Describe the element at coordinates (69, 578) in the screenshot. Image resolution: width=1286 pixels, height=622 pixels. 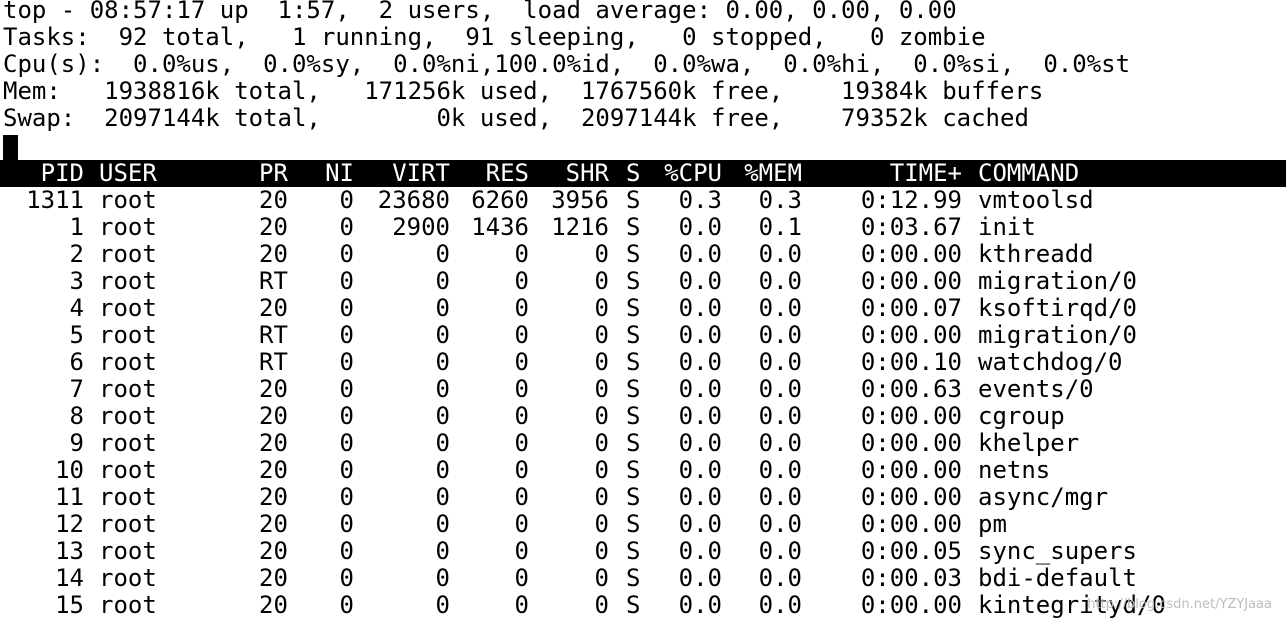
I see `process-pid-cell: 14` at that location.